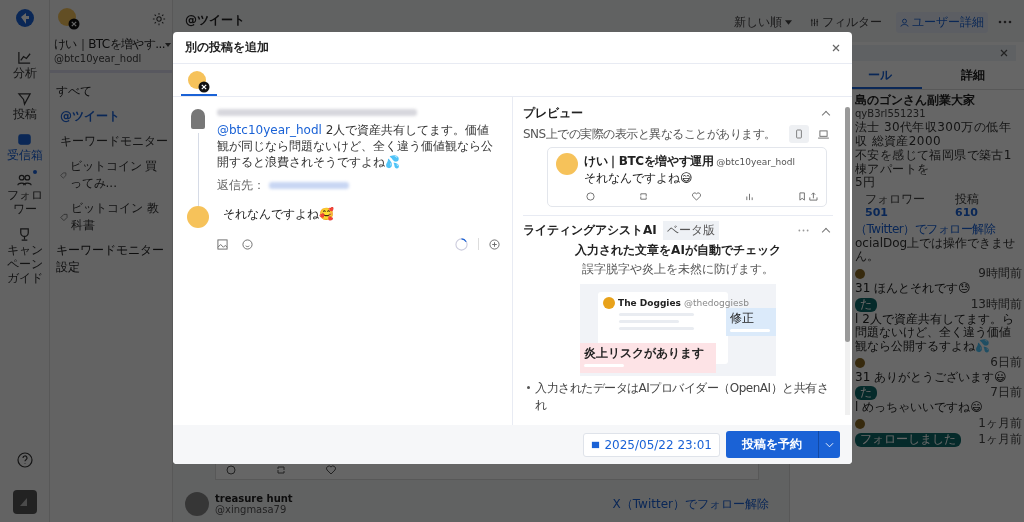  I want to click on emoji-icon, so click(247, 244).